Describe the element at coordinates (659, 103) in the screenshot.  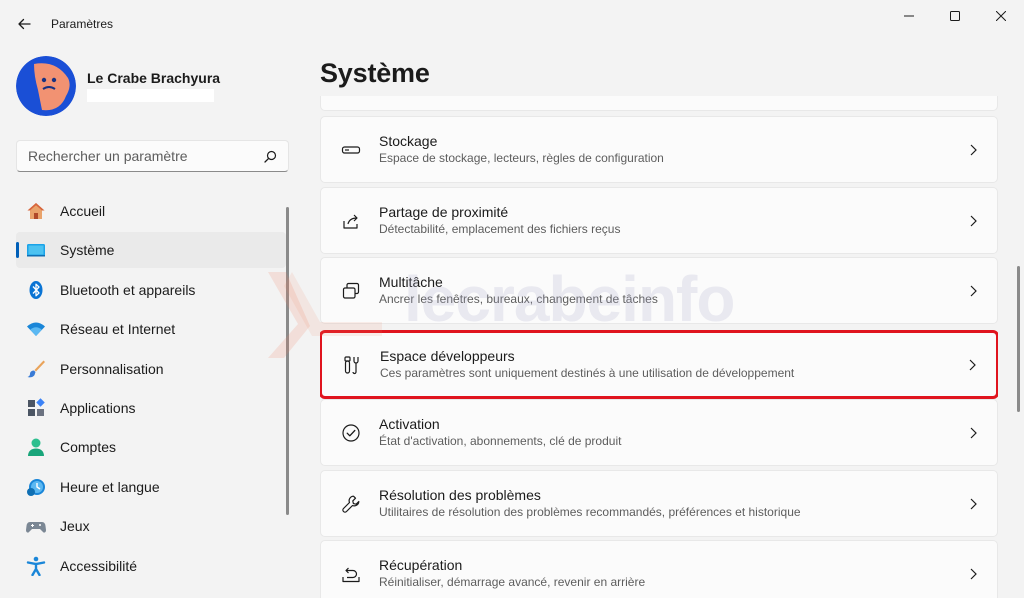
I see `partial-card` at that location.